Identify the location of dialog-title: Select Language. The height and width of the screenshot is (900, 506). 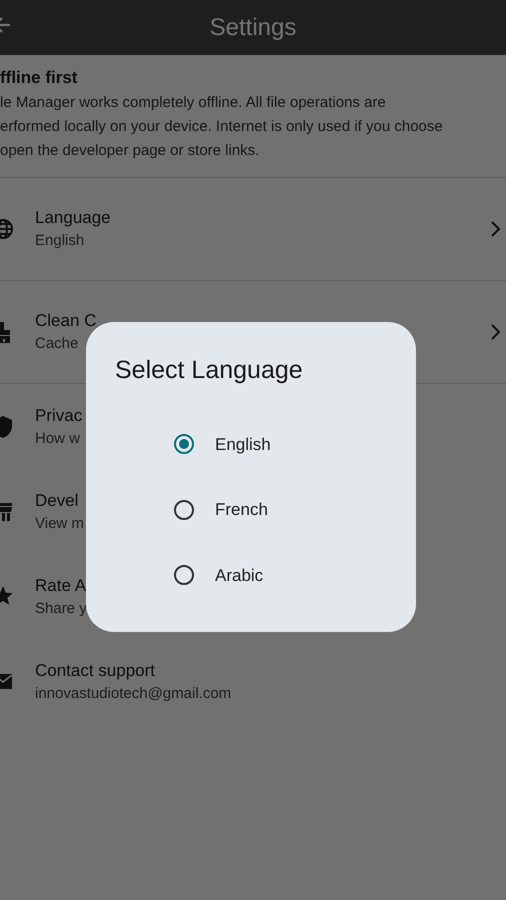
(209, 370).